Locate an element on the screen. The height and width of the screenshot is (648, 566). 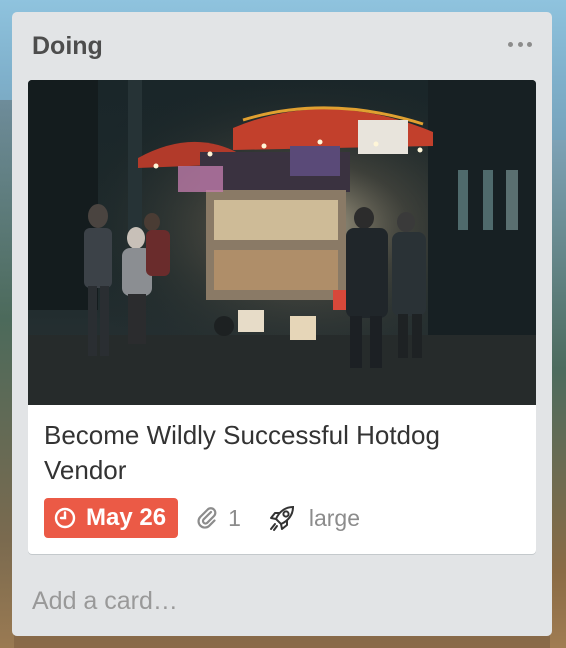
list-menu-icon is located at coordinates (520, 44).